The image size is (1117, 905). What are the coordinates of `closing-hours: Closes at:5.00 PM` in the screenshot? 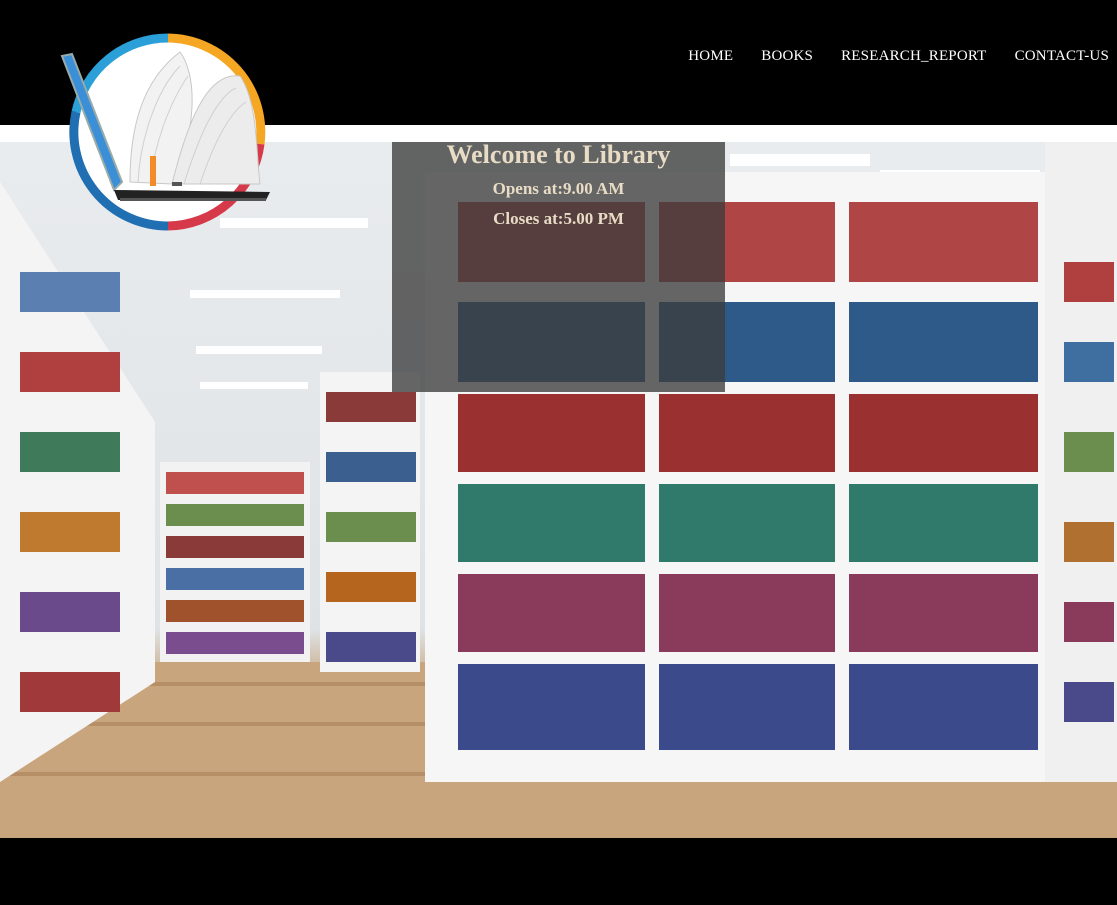 It's located at (558, 218).